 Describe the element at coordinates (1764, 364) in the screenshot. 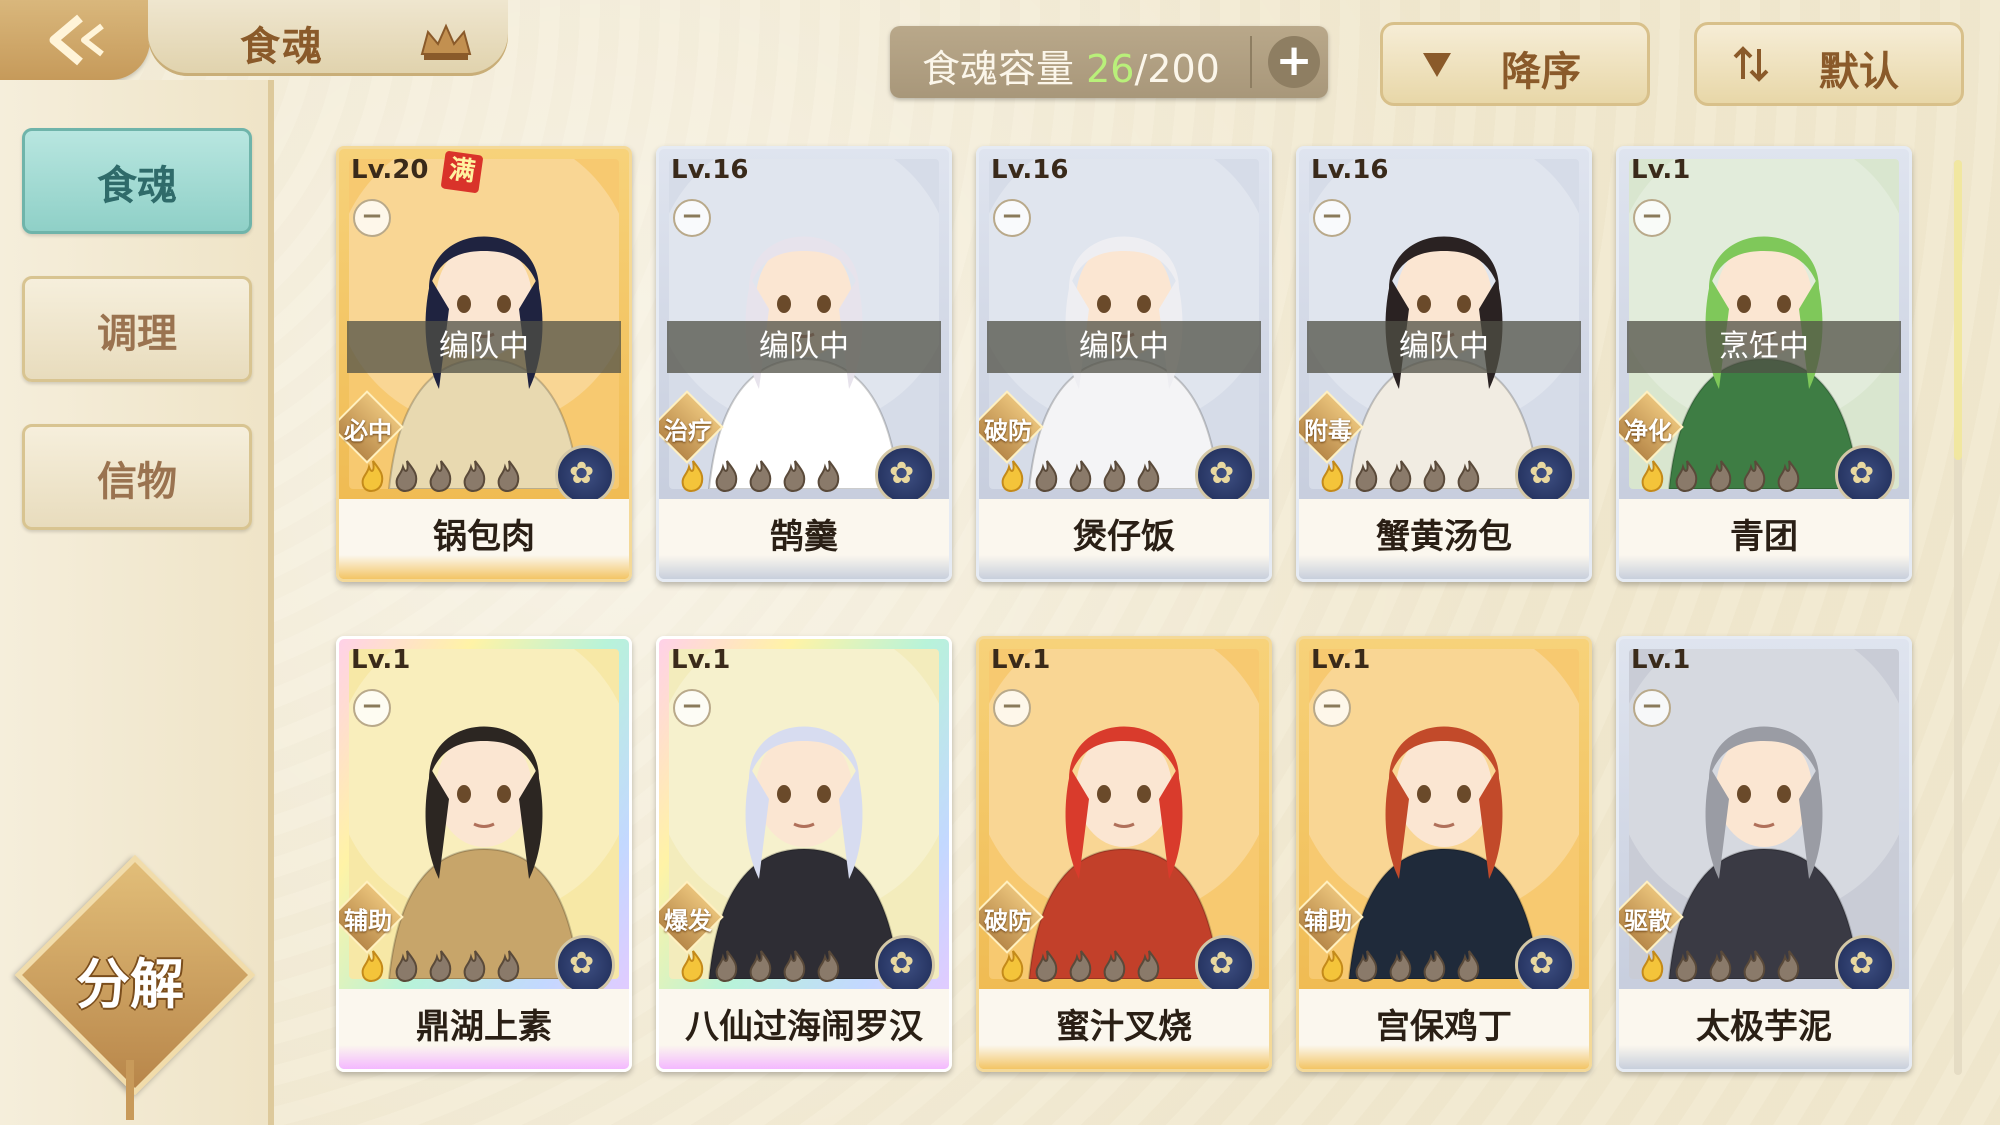

I see `food-soul-card: Lv.1 − 烹饪中 净化 ✿ 青团` at that location.